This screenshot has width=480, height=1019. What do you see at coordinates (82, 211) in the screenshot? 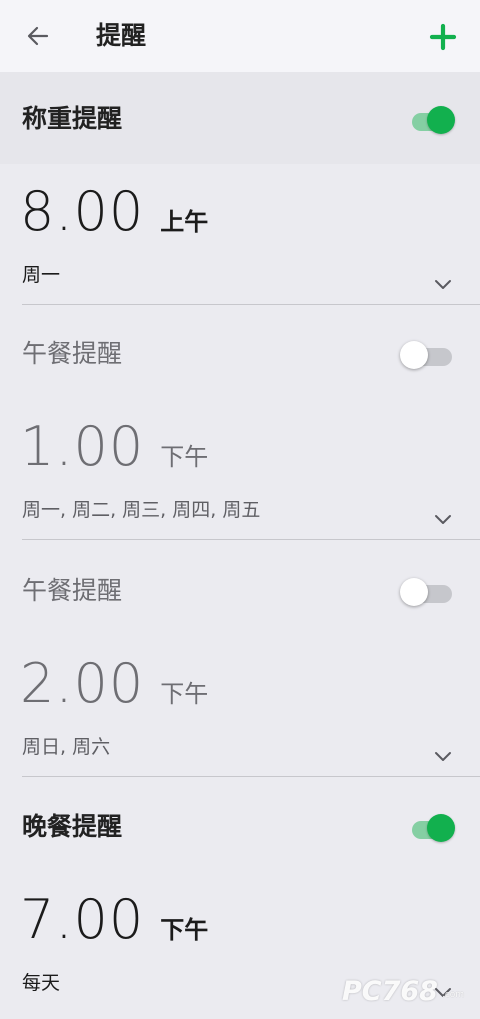
I see `reminder-time: 8.00` at bounding box center [82, 211].